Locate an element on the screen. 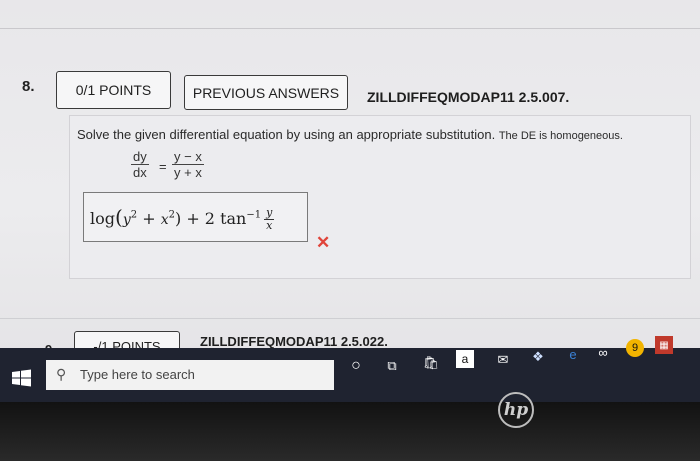  infinity-icon: ∞ is located at coordinates (603, 352).